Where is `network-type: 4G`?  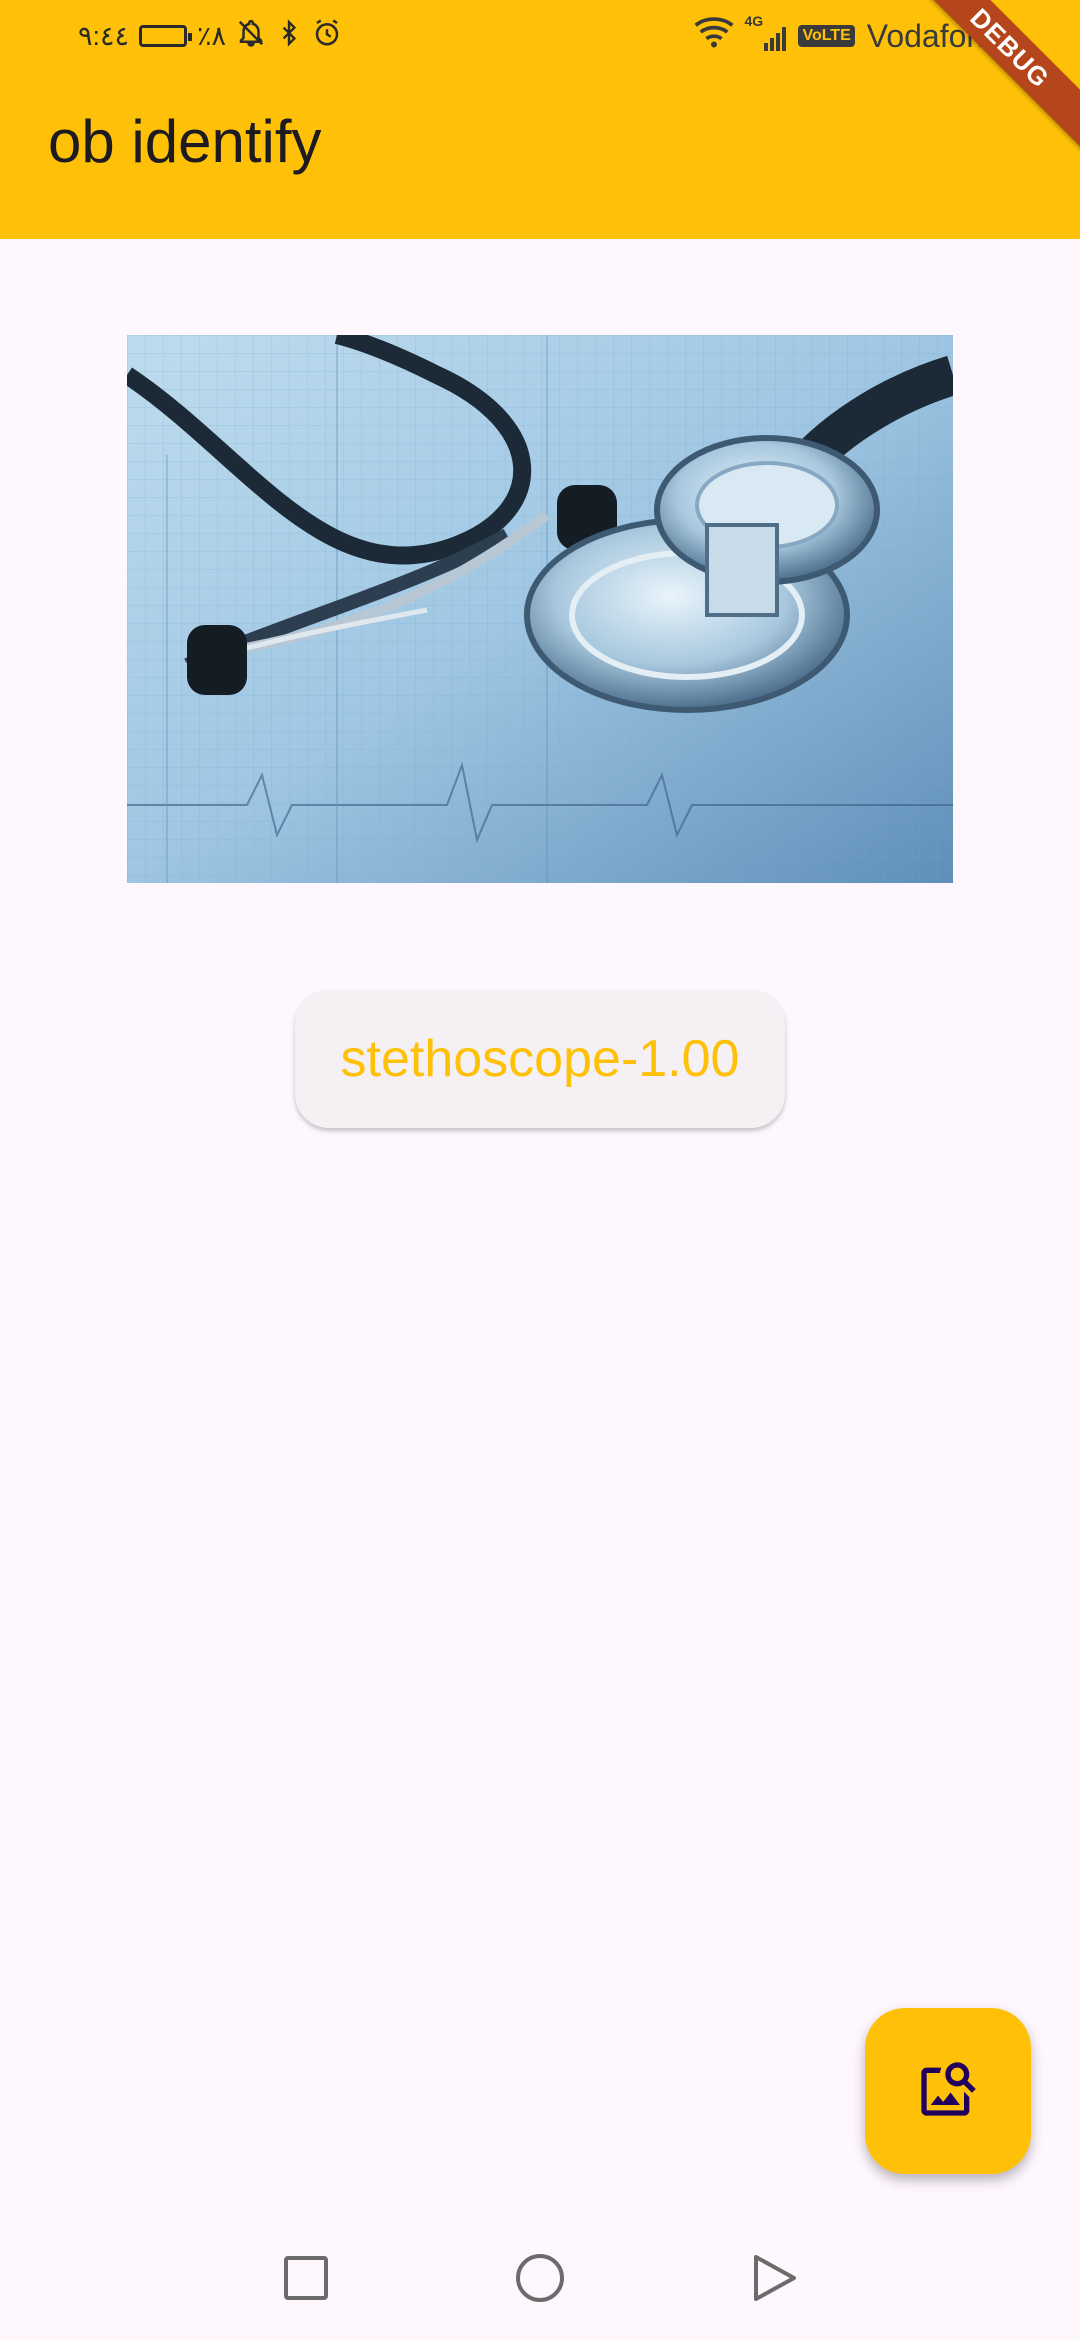 network-type: 4G is located at coordinates (754, 21).